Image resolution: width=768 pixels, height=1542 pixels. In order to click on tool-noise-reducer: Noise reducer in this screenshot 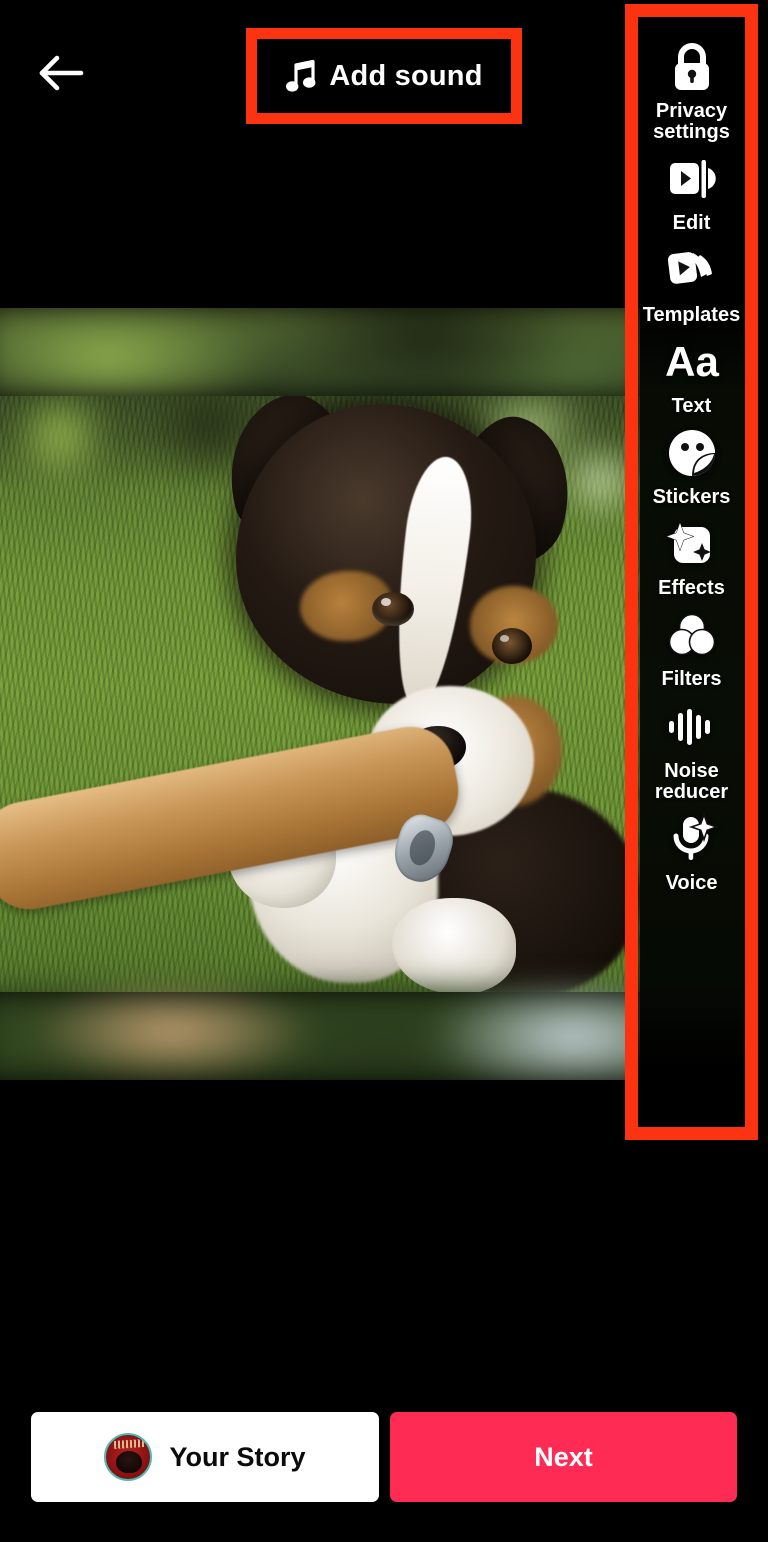, I will do `click(691, 751)`.